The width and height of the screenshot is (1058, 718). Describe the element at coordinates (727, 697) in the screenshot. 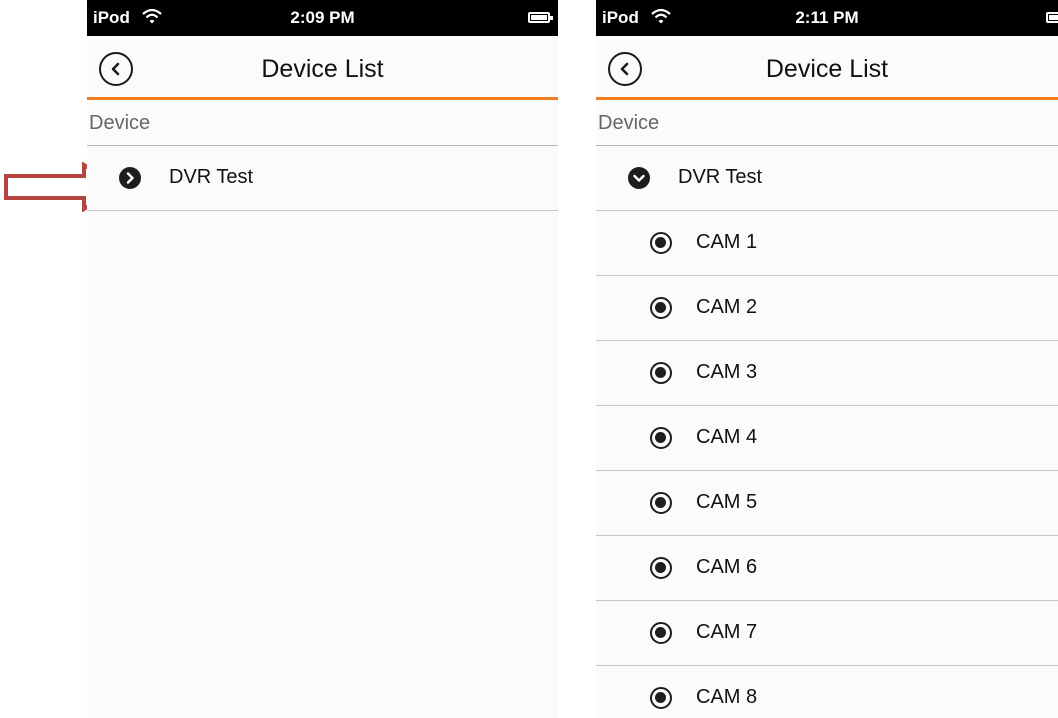

I see `camera-name: CAM 8` at that location.